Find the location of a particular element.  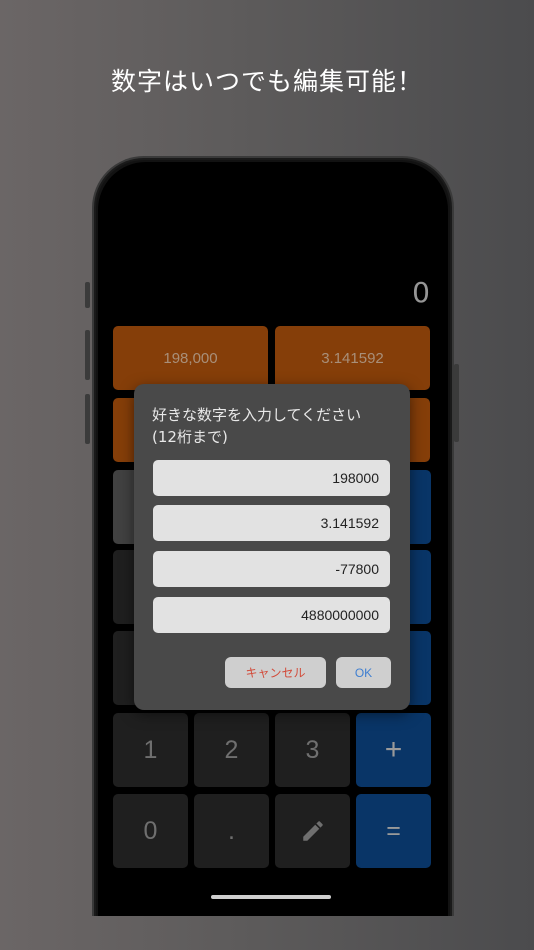

number-field-4: 4880000000 is located at coordinates (271, 615).